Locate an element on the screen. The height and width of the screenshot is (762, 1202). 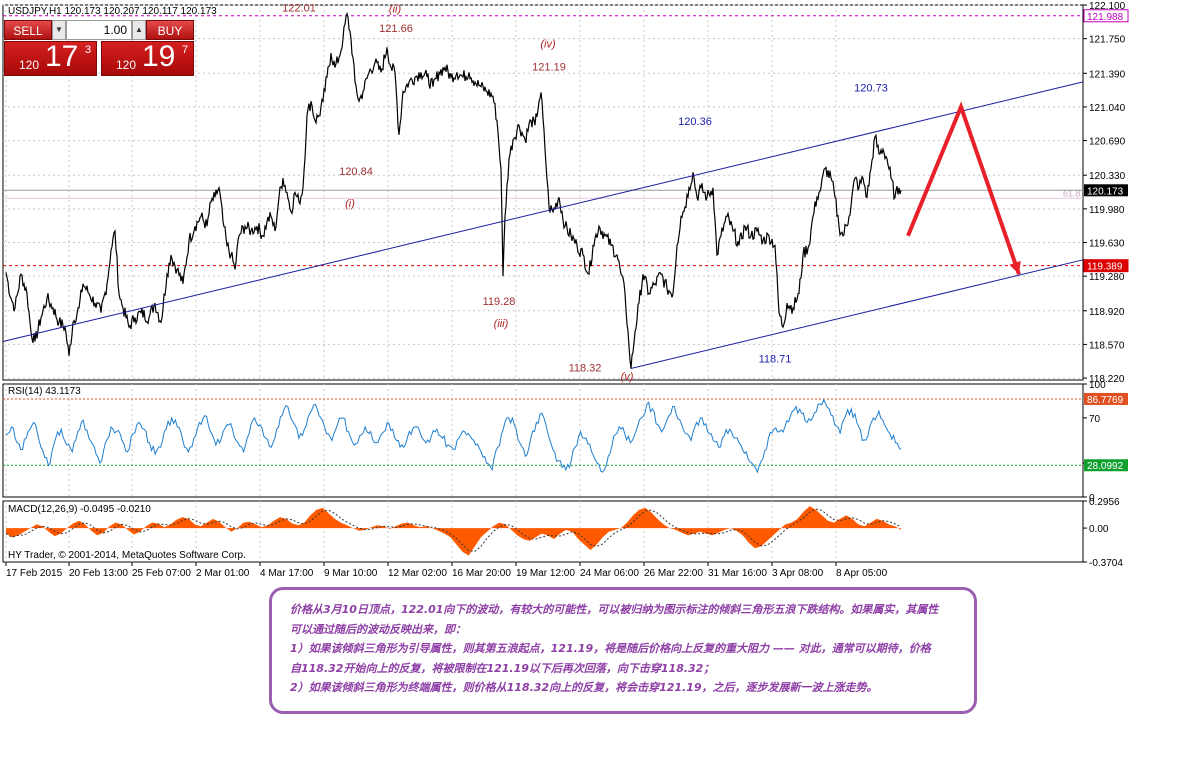
x-tick-label: 19 Mar 12:00 is located at coordinates (545, 573).